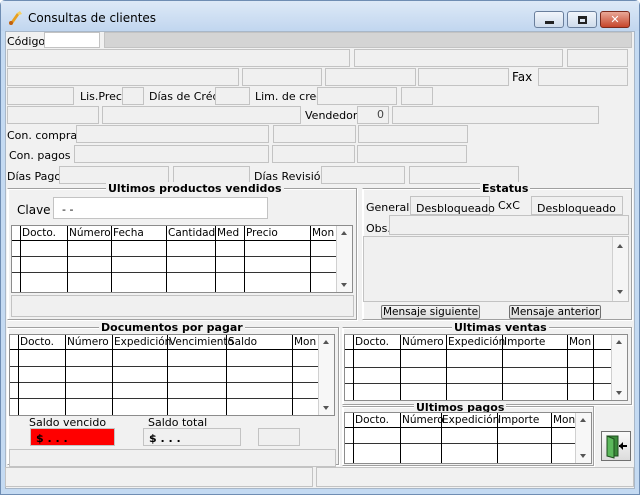 The image size is (640, 495). What do you see at coordinates (26, 41) in the screenshot?
I see `codigo-label: Código` at bounding box center [26, 41].